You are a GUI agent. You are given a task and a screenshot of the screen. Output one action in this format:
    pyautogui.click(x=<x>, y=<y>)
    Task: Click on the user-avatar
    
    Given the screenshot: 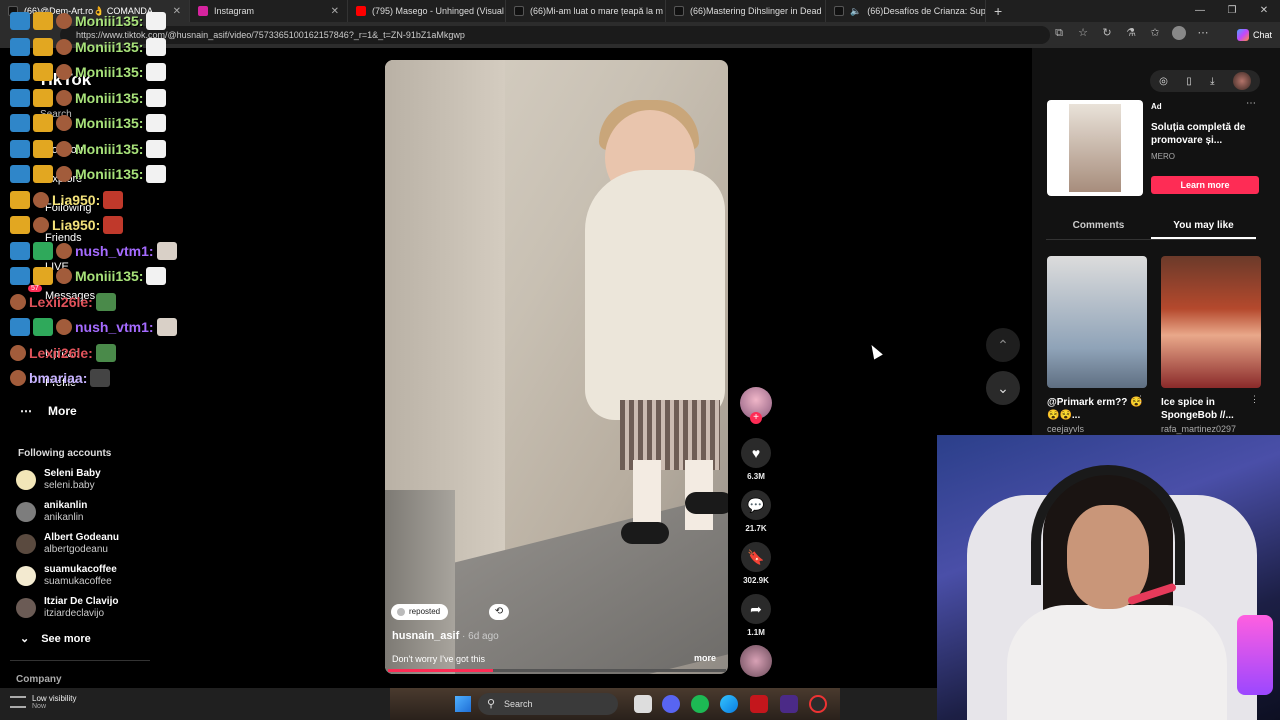 What is the action you would take?
    pyautogui.click(x=1241, y=81)
    